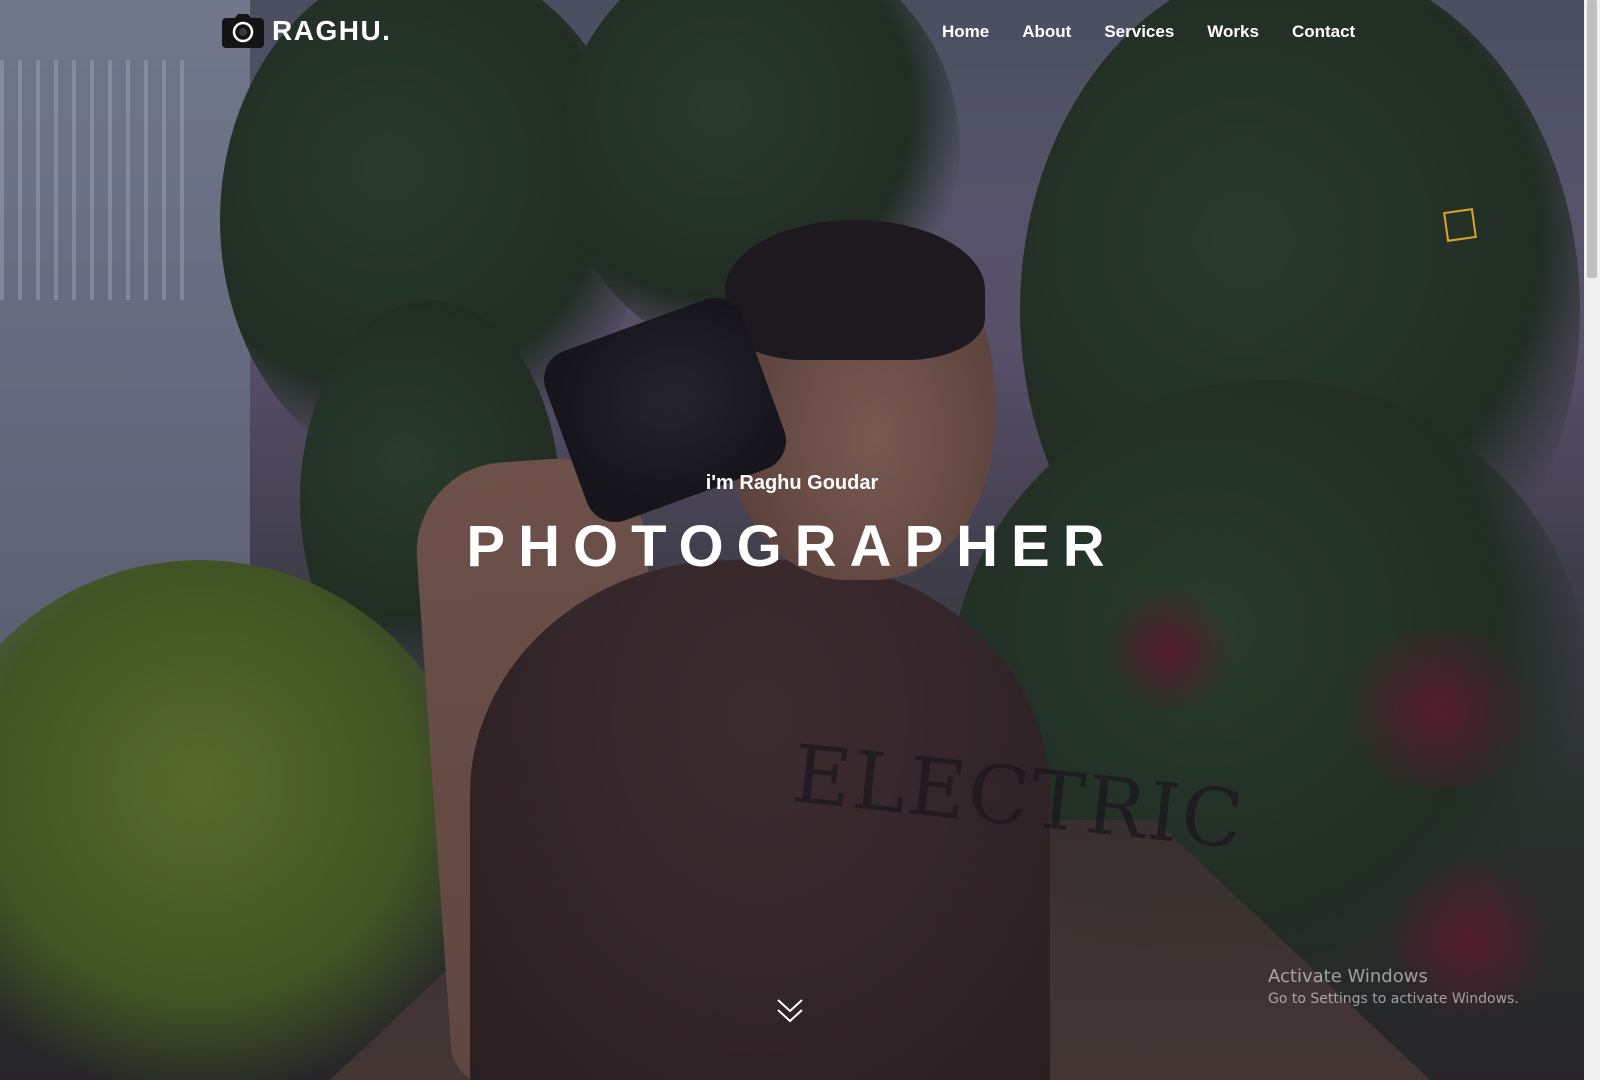 The image size is (1600, 1080). I want to click on nav-link-works: Works, so click(1233, 32).